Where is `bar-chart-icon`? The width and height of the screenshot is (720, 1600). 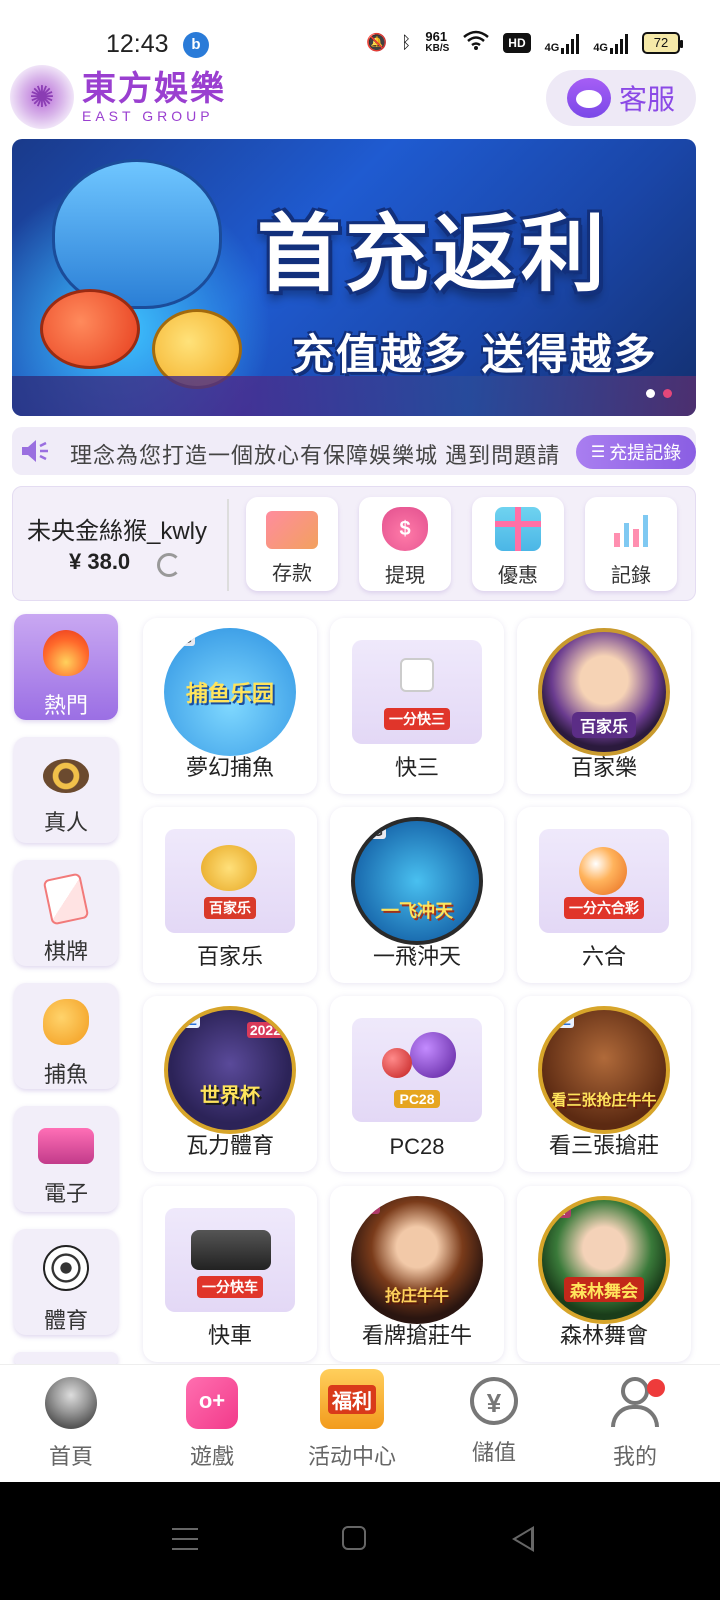 bar-chart-icon is located at coordinates (631, 529).